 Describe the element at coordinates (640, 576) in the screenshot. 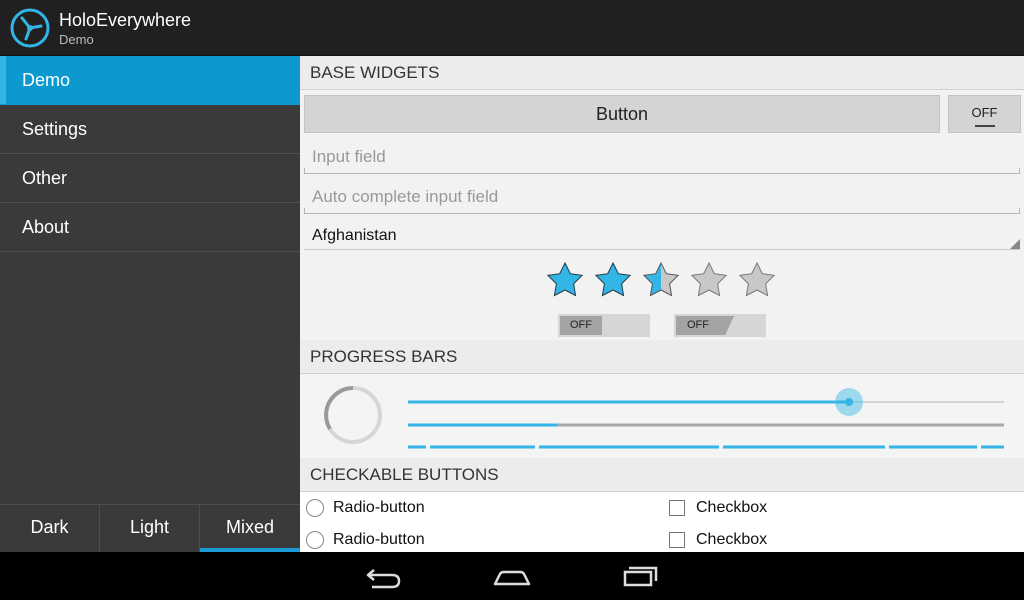

I see `recents-icon` at that location.